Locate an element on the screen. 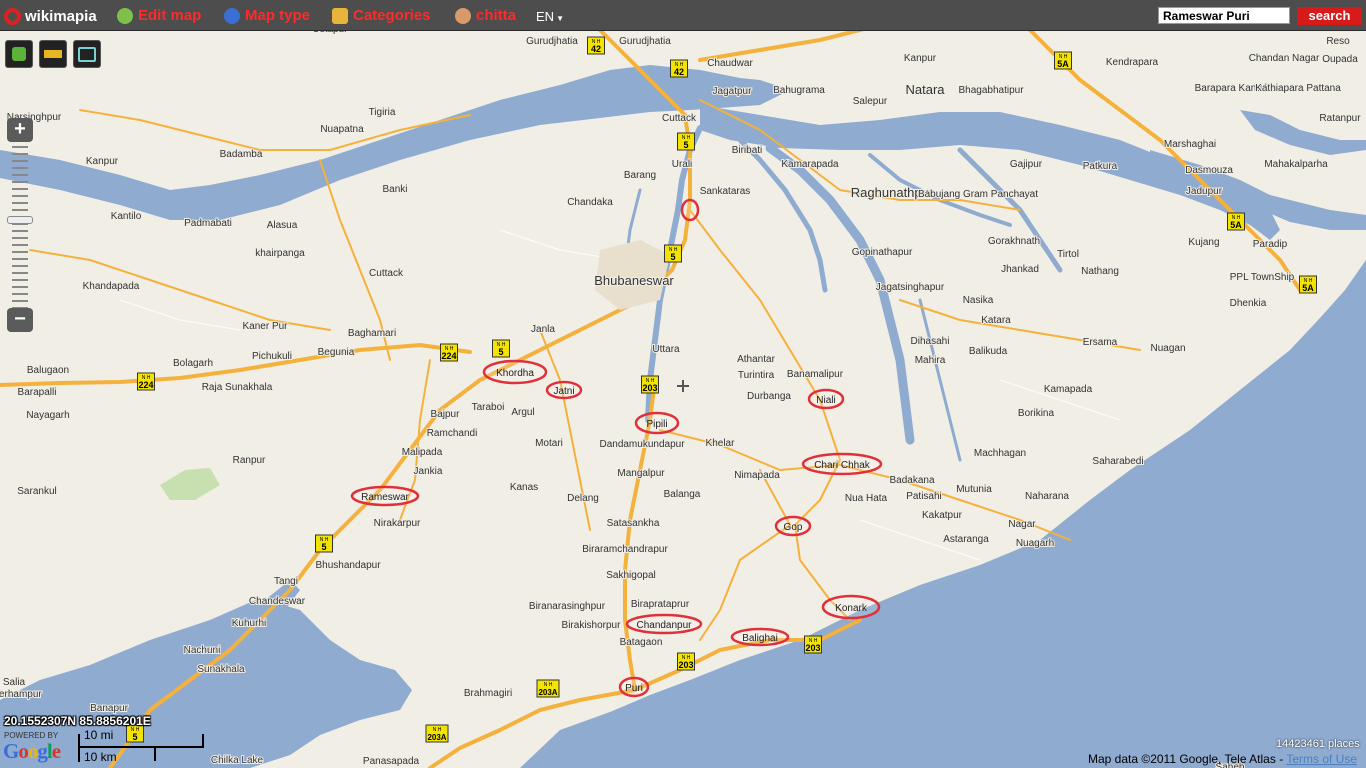  place-label: Khelar is located at coordinates (721, 443).